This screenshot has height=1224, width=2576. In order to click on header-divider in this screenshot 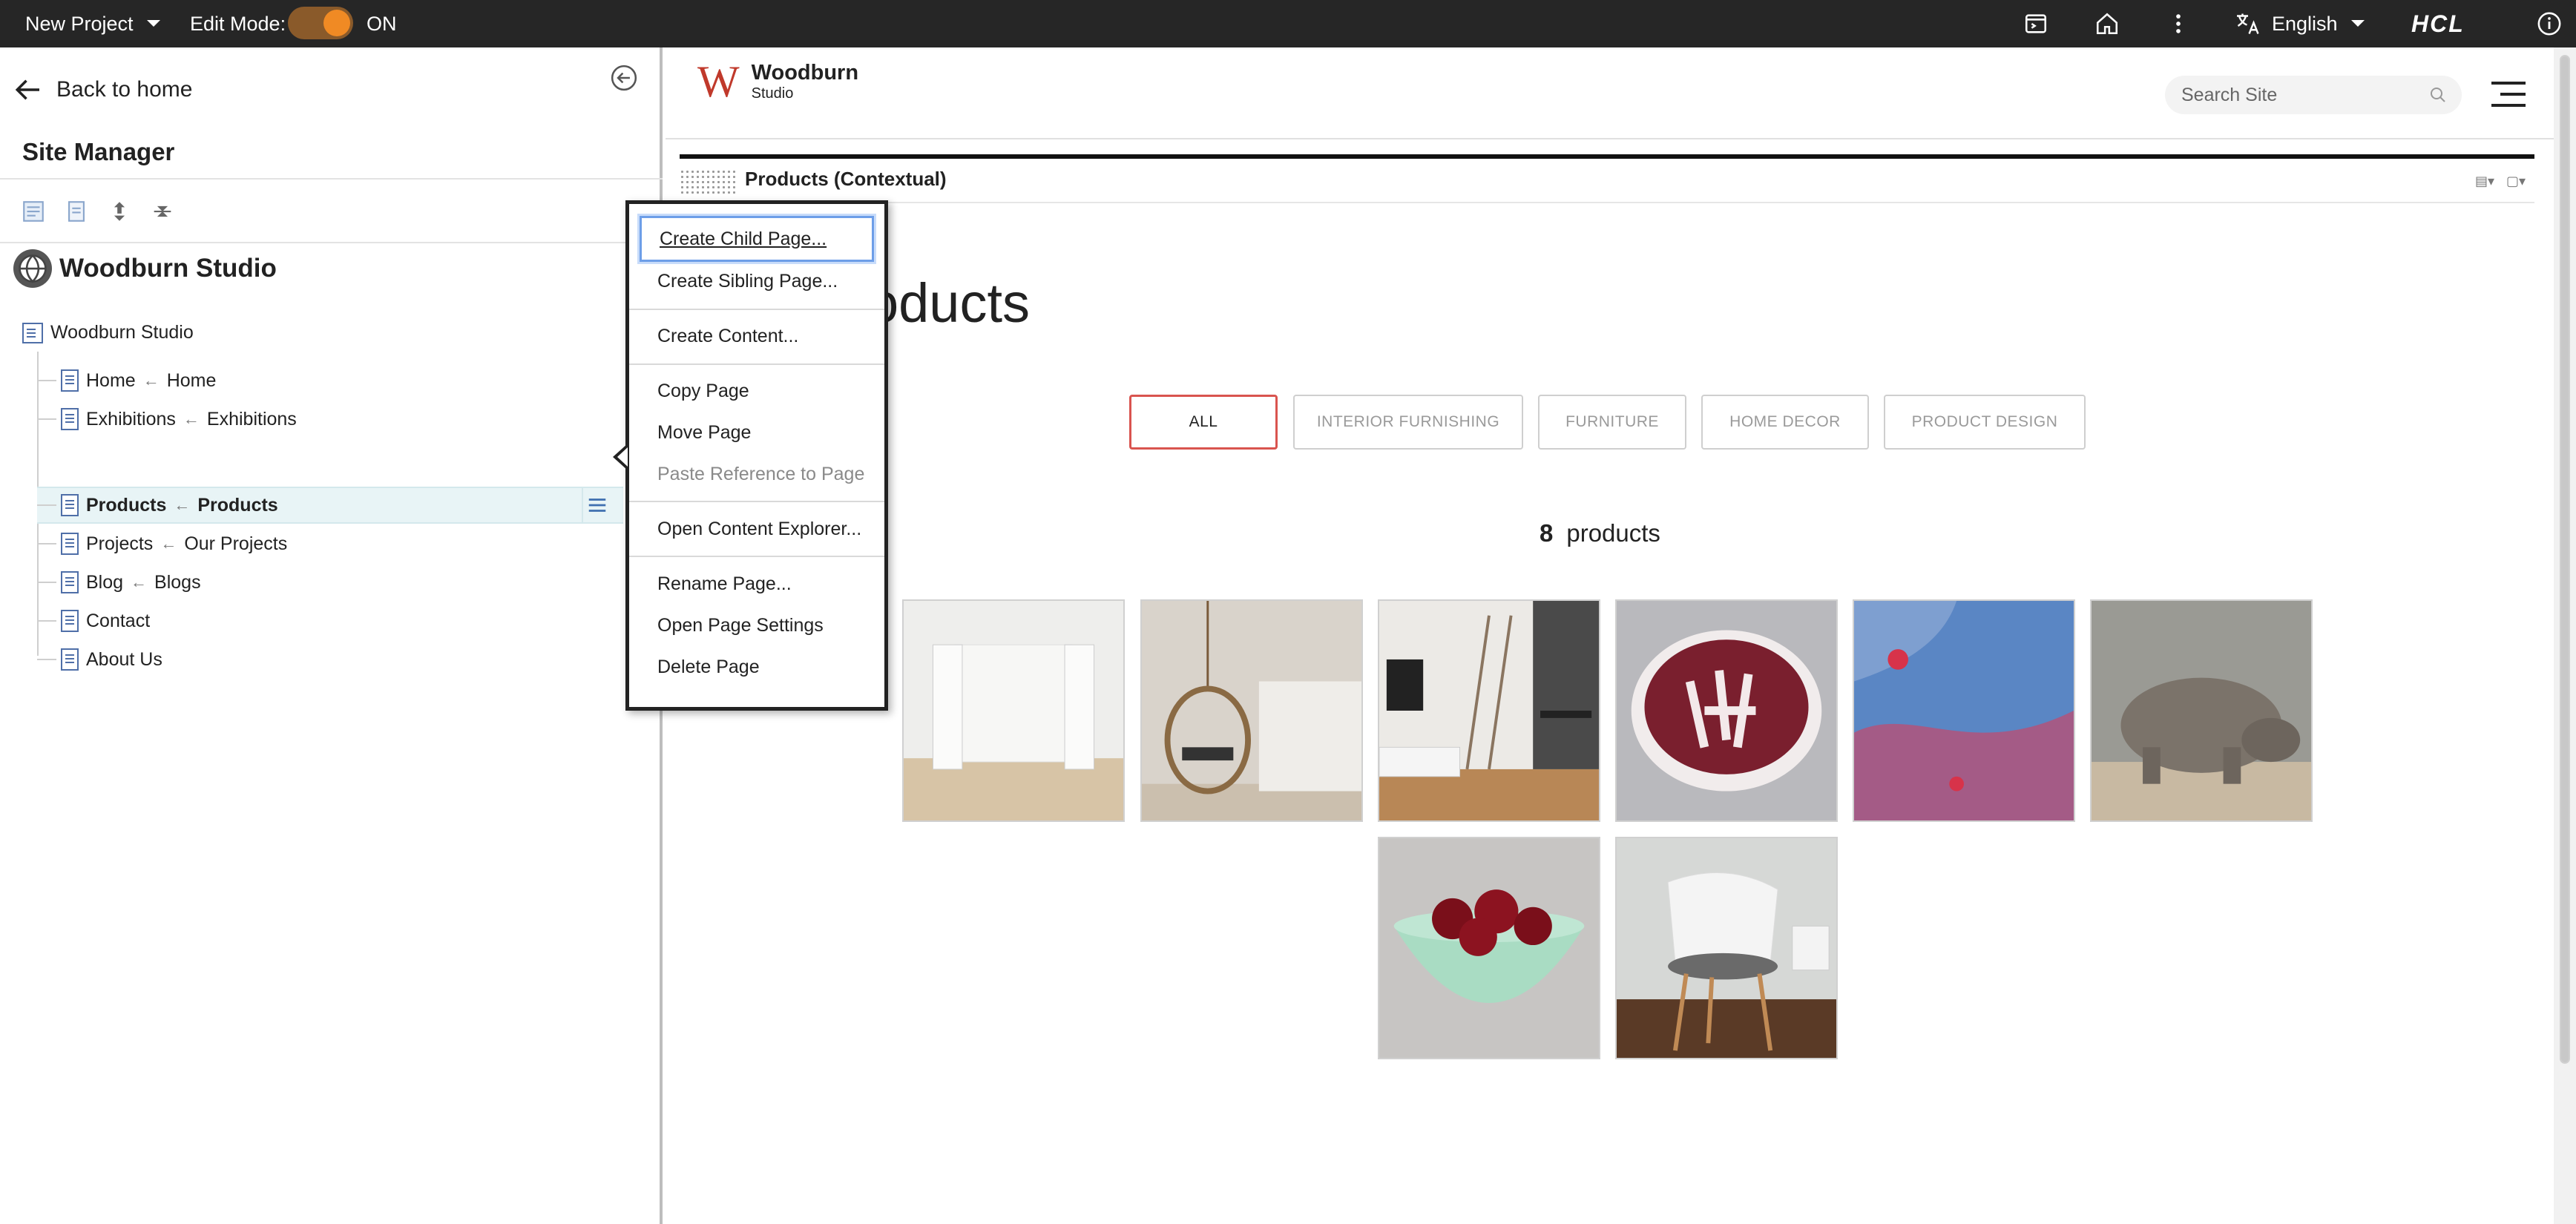, I will do `click(1610, 138)`.